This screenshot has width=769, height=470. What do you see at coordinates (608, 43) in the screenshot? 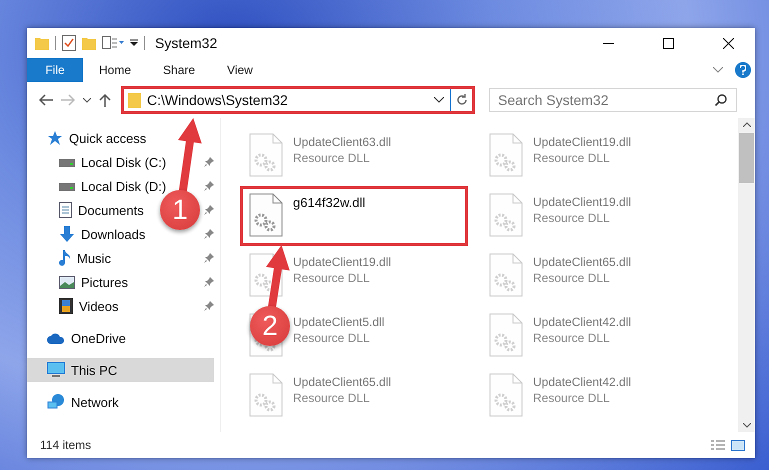
I see `minimize-icon` at bounding box center [608, 43].